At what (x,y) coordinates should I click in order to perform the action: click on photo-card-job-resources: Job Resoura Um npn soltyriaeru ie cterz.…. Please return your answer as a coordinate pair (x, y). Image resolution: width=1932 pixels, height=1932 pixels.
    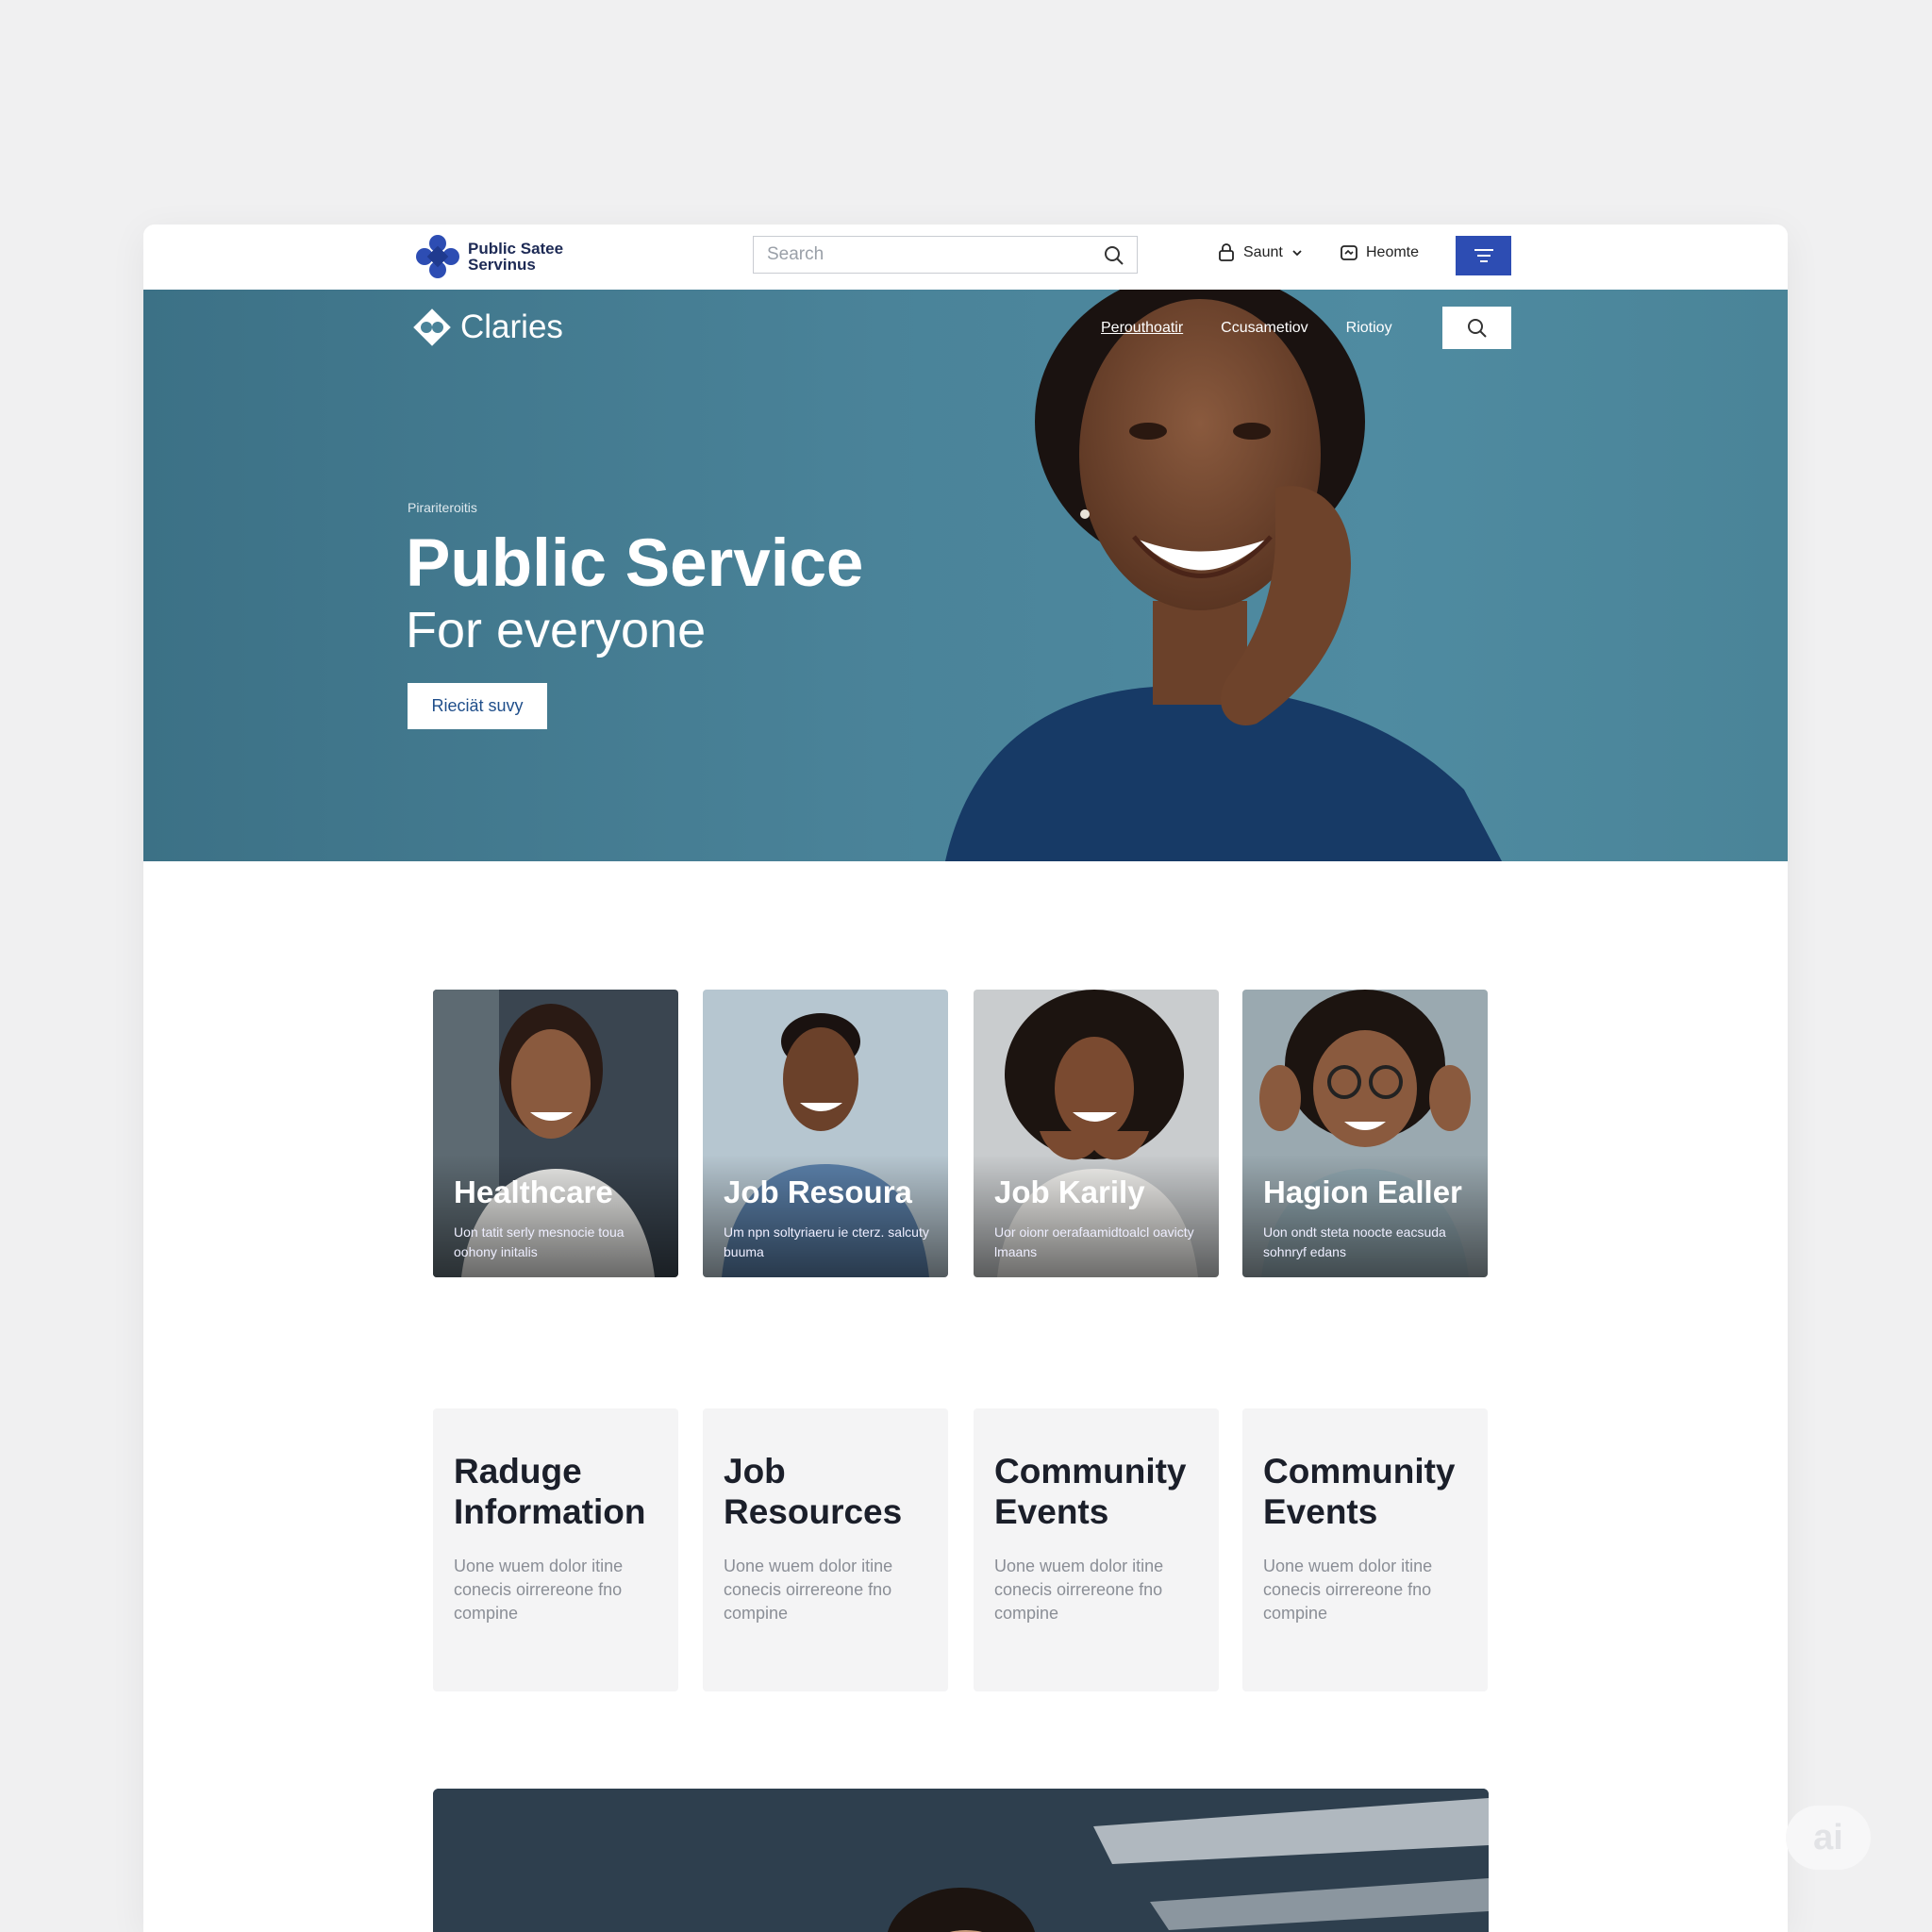
    Looking at the image, I should click on (826, 1133).